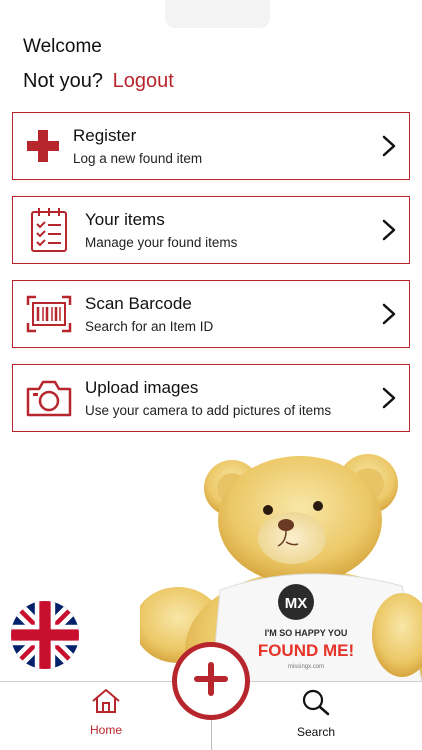  Describe the element at coordinates (49, 314) in the screenshot. I see `barcode-icon` at that location.